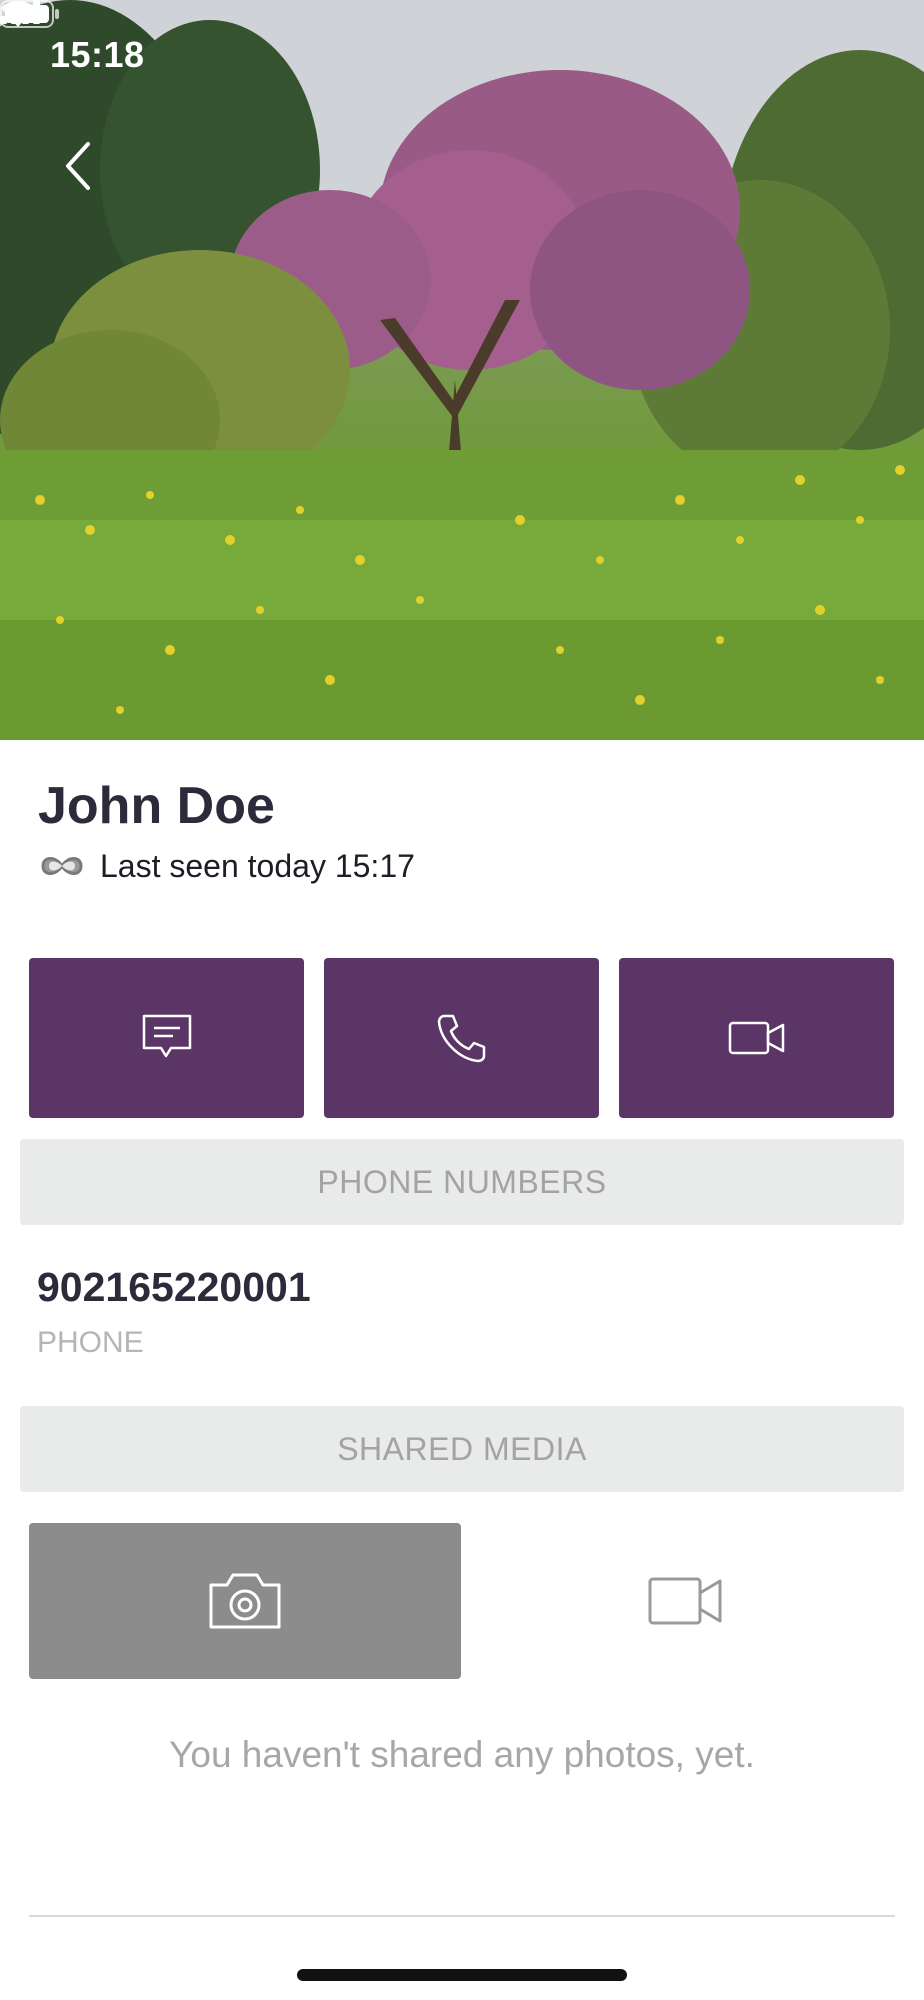 This screenshot has height=2000, width=924. What do you see at coordinates (90, 1342) in the screenshot?
I see `phone-type-label: PHONE` at bounding box center [90, 1342].